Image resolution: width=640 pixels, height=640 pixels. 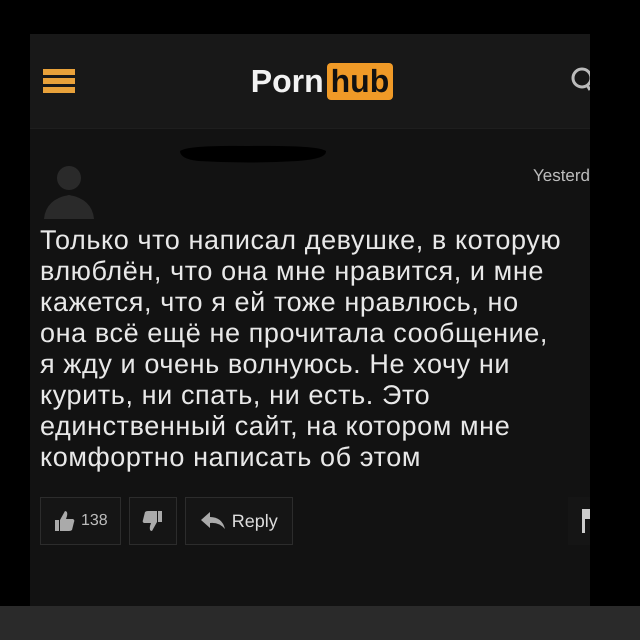 What do you see at coordinates (213, 521) in the screenshot?
I see `reply-arrow-icon` at bounding box center [213, 521].